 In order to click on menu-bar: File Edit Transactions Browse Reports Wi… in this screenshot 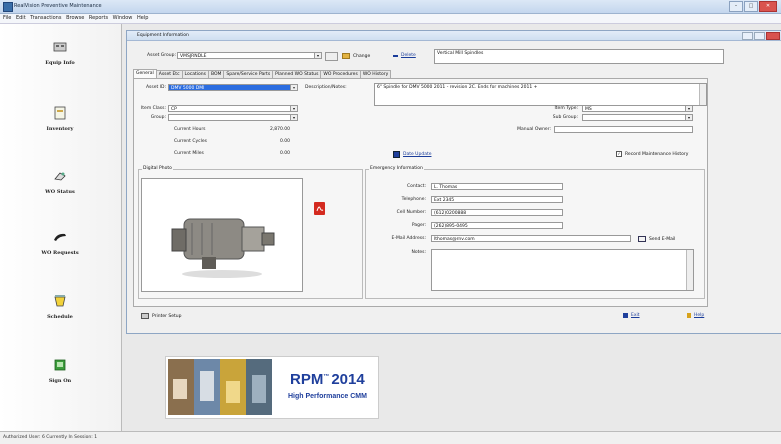, I will do `click(390, 19)`.